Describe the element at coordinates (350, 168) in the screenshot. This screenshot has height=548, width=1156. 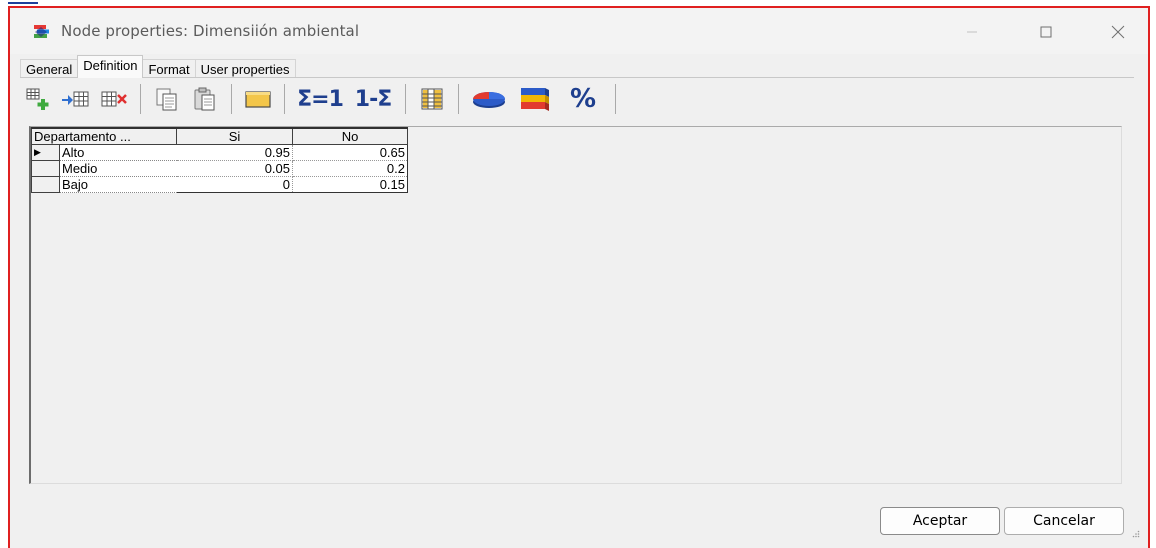
I see `cell-no: 0.2` at that location.